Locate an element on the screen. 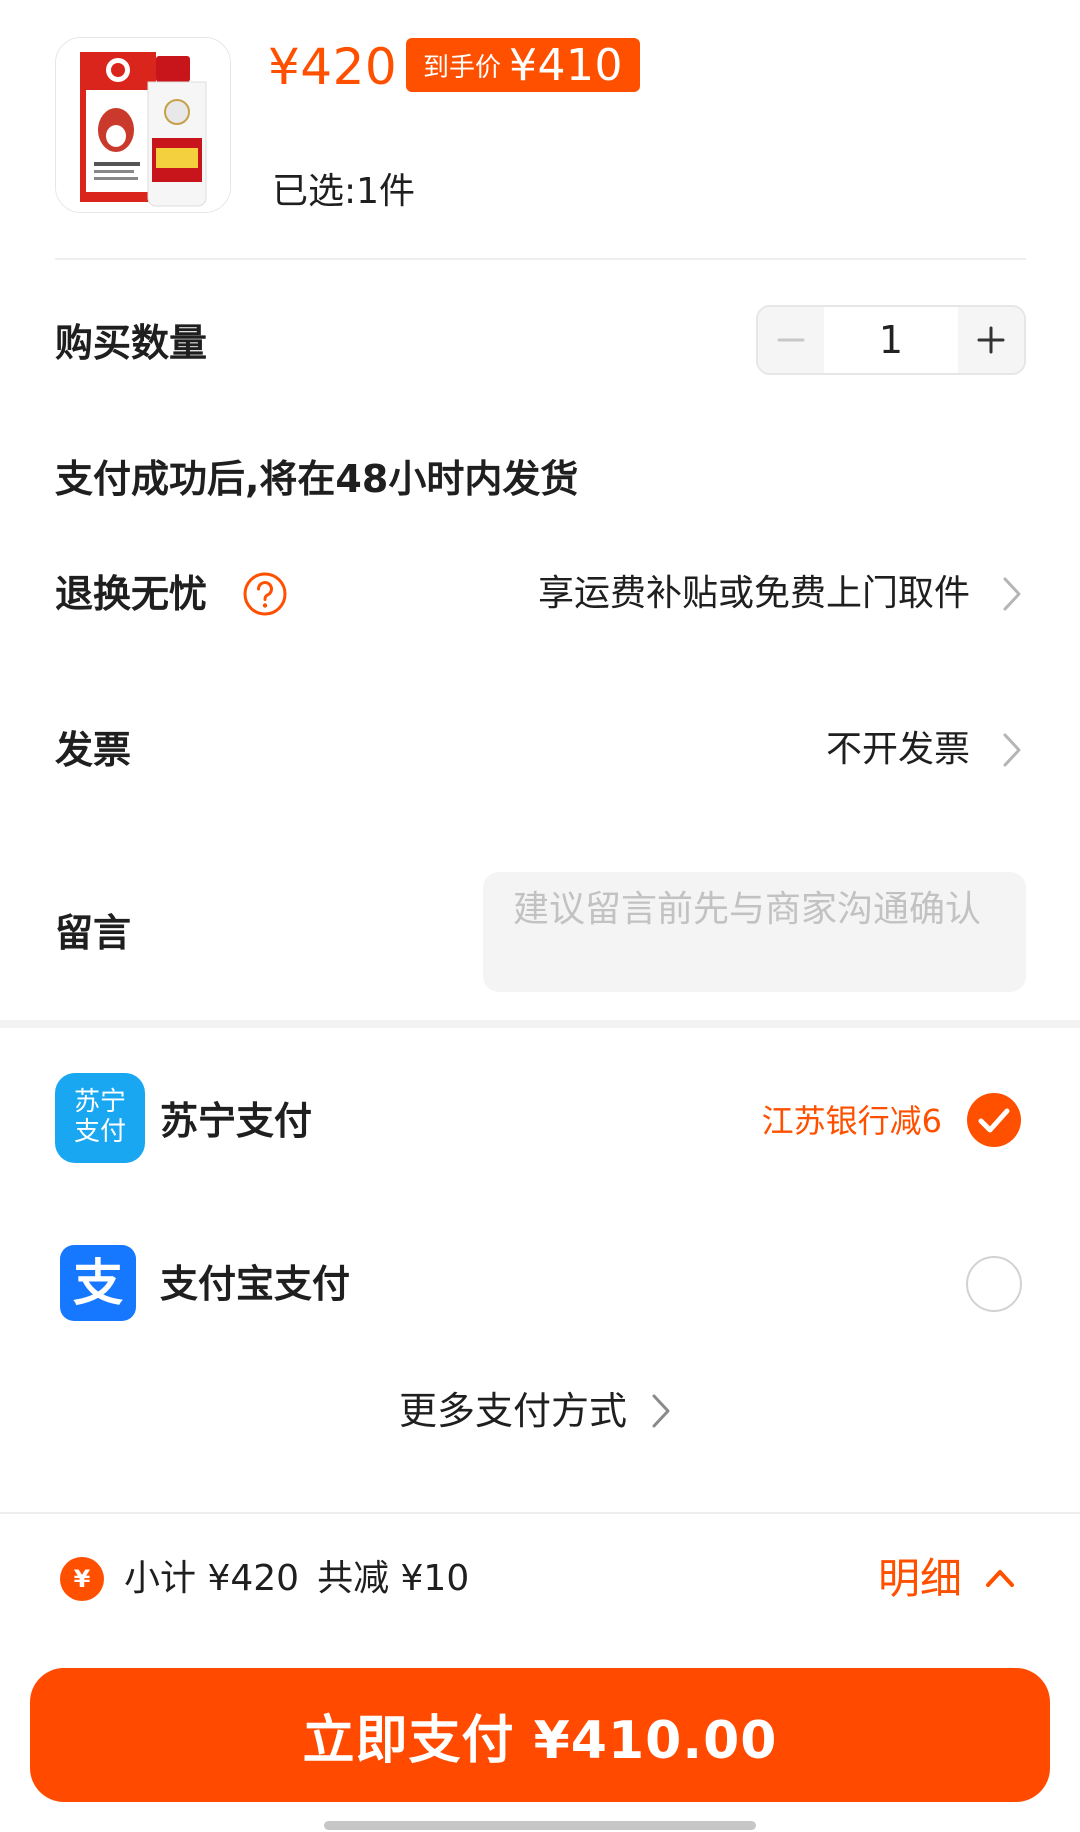  home-indicator is located at coordinates (540, 1825).